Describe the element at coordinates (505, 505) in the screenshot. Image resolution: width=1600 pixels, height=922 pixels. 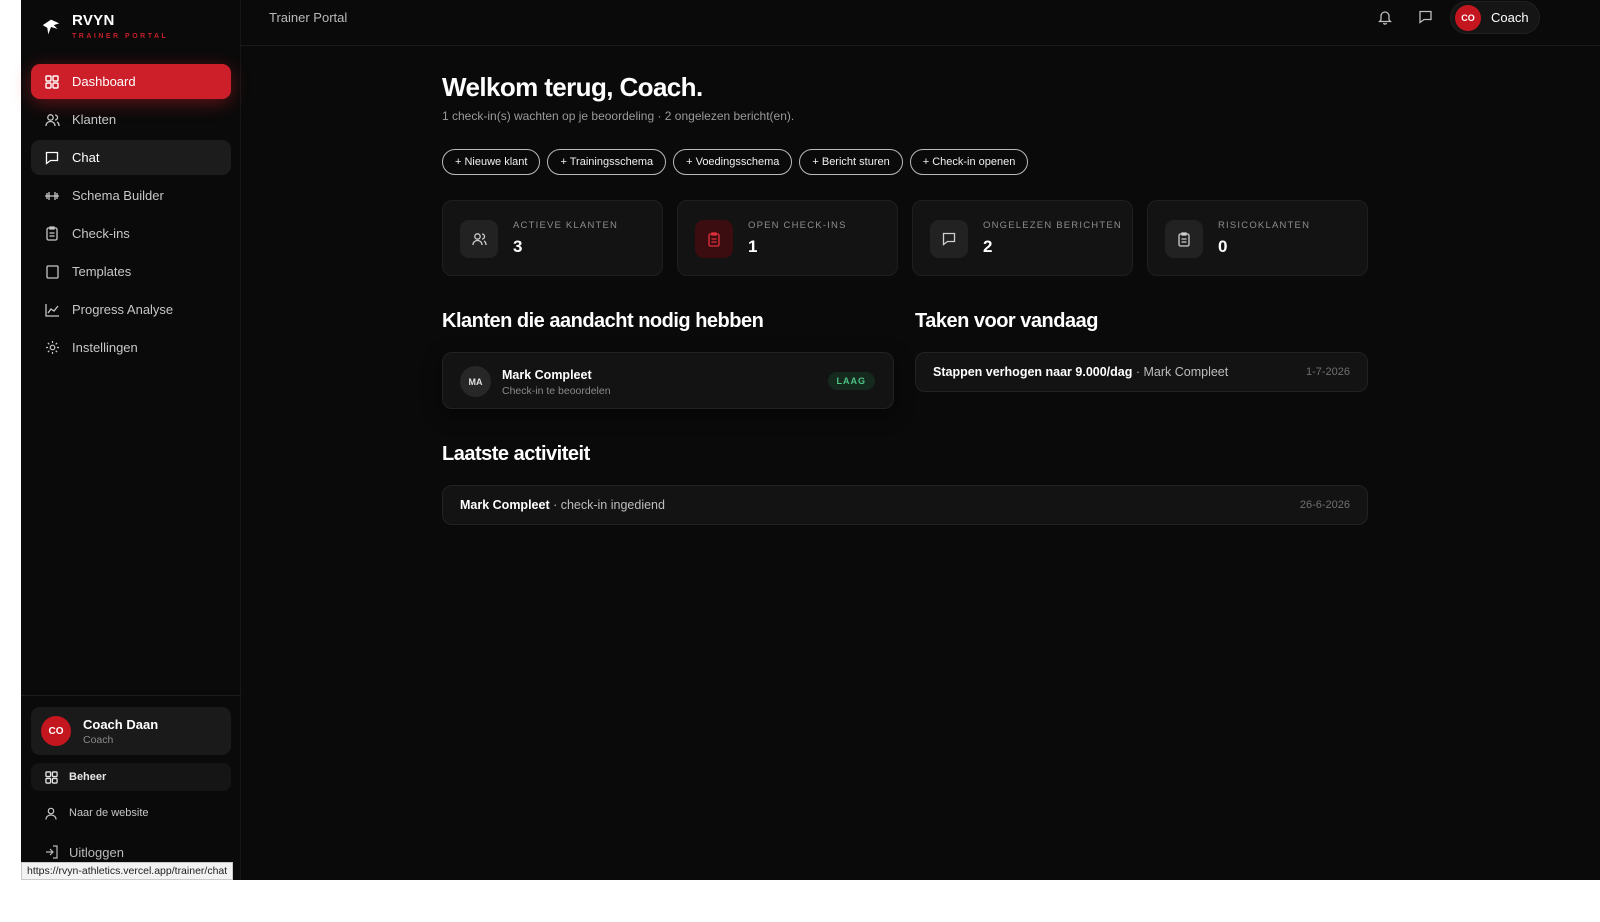
I see `activity-client: Mark Compleet` at that location.